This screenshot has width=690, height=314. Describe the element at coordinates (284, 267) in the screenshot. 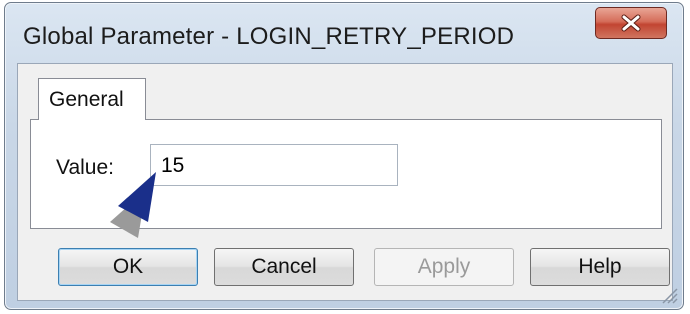

I see `cancel-button: Cancel` at that location.